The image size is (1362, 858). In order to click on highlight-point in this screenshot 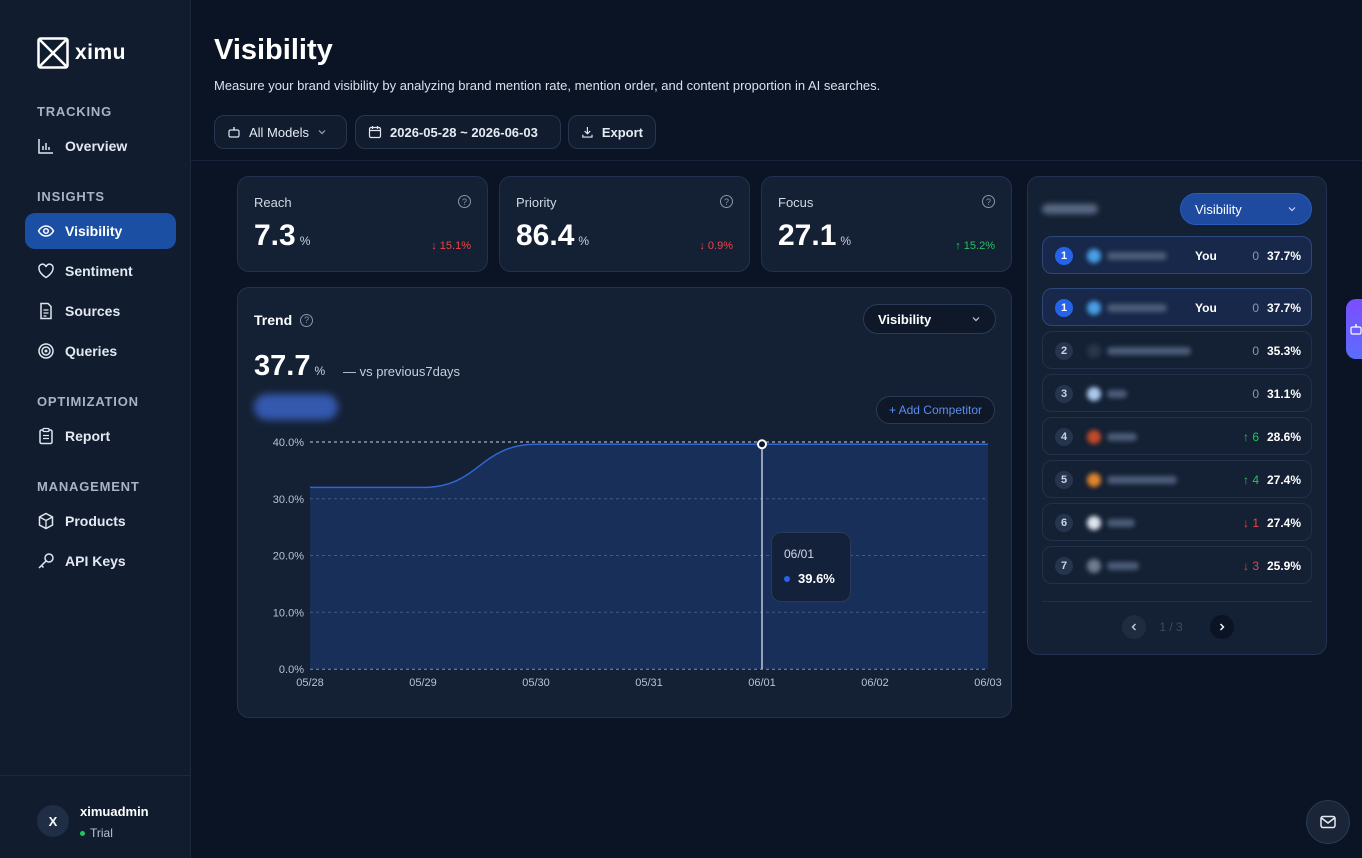, I will do `click(762, 444)`.